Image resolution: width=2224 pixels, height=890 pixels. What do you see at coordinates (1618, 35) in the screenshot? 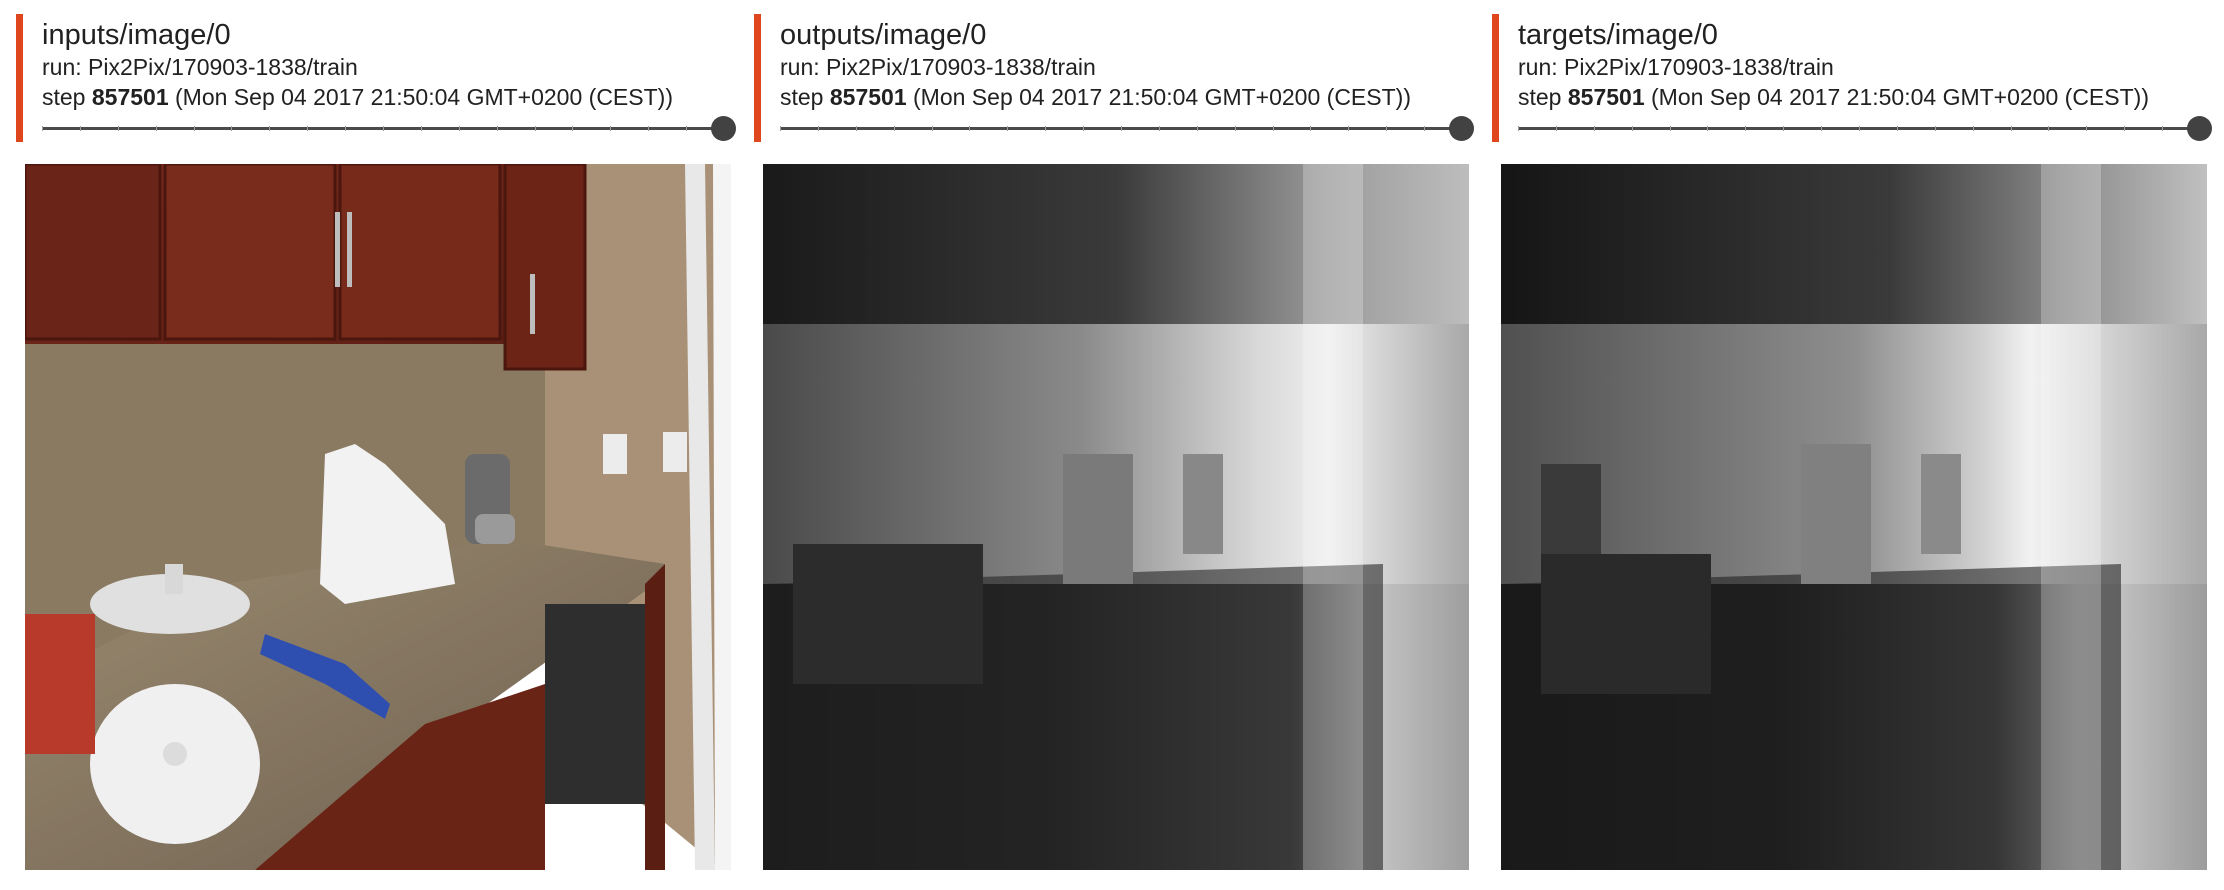
I see `tag-title: targets/image/0` at bounding box center [1618, 35].